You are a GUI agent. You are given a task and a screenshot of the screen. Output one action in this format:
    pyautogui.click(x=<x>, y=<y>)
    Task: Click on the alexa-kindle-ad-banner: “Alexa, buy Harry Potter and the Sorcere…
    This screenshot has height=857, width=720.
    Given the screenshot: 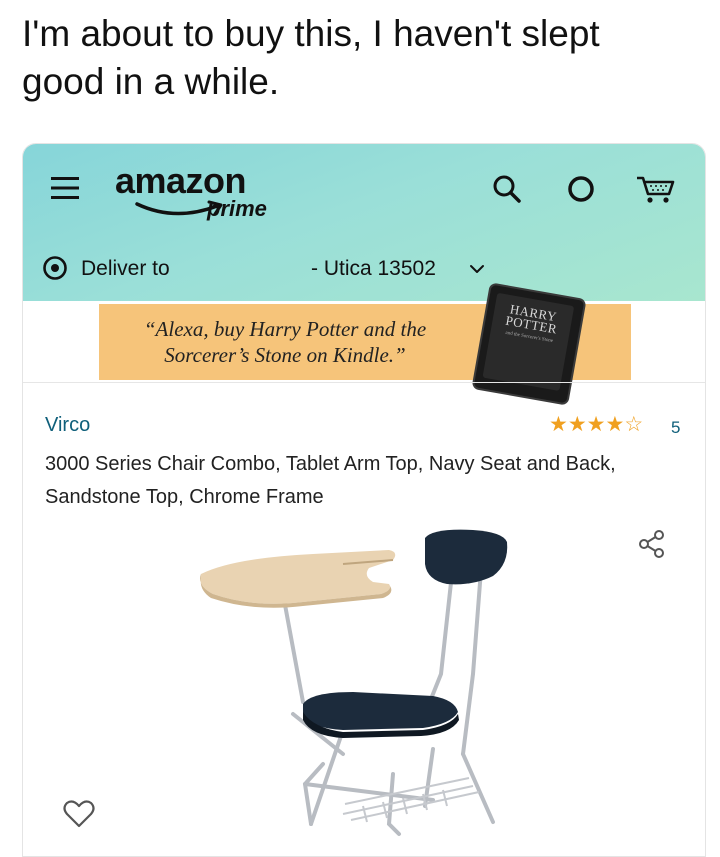 What is the action you would take?
    pyautogui.click(x=365, y=344)
    